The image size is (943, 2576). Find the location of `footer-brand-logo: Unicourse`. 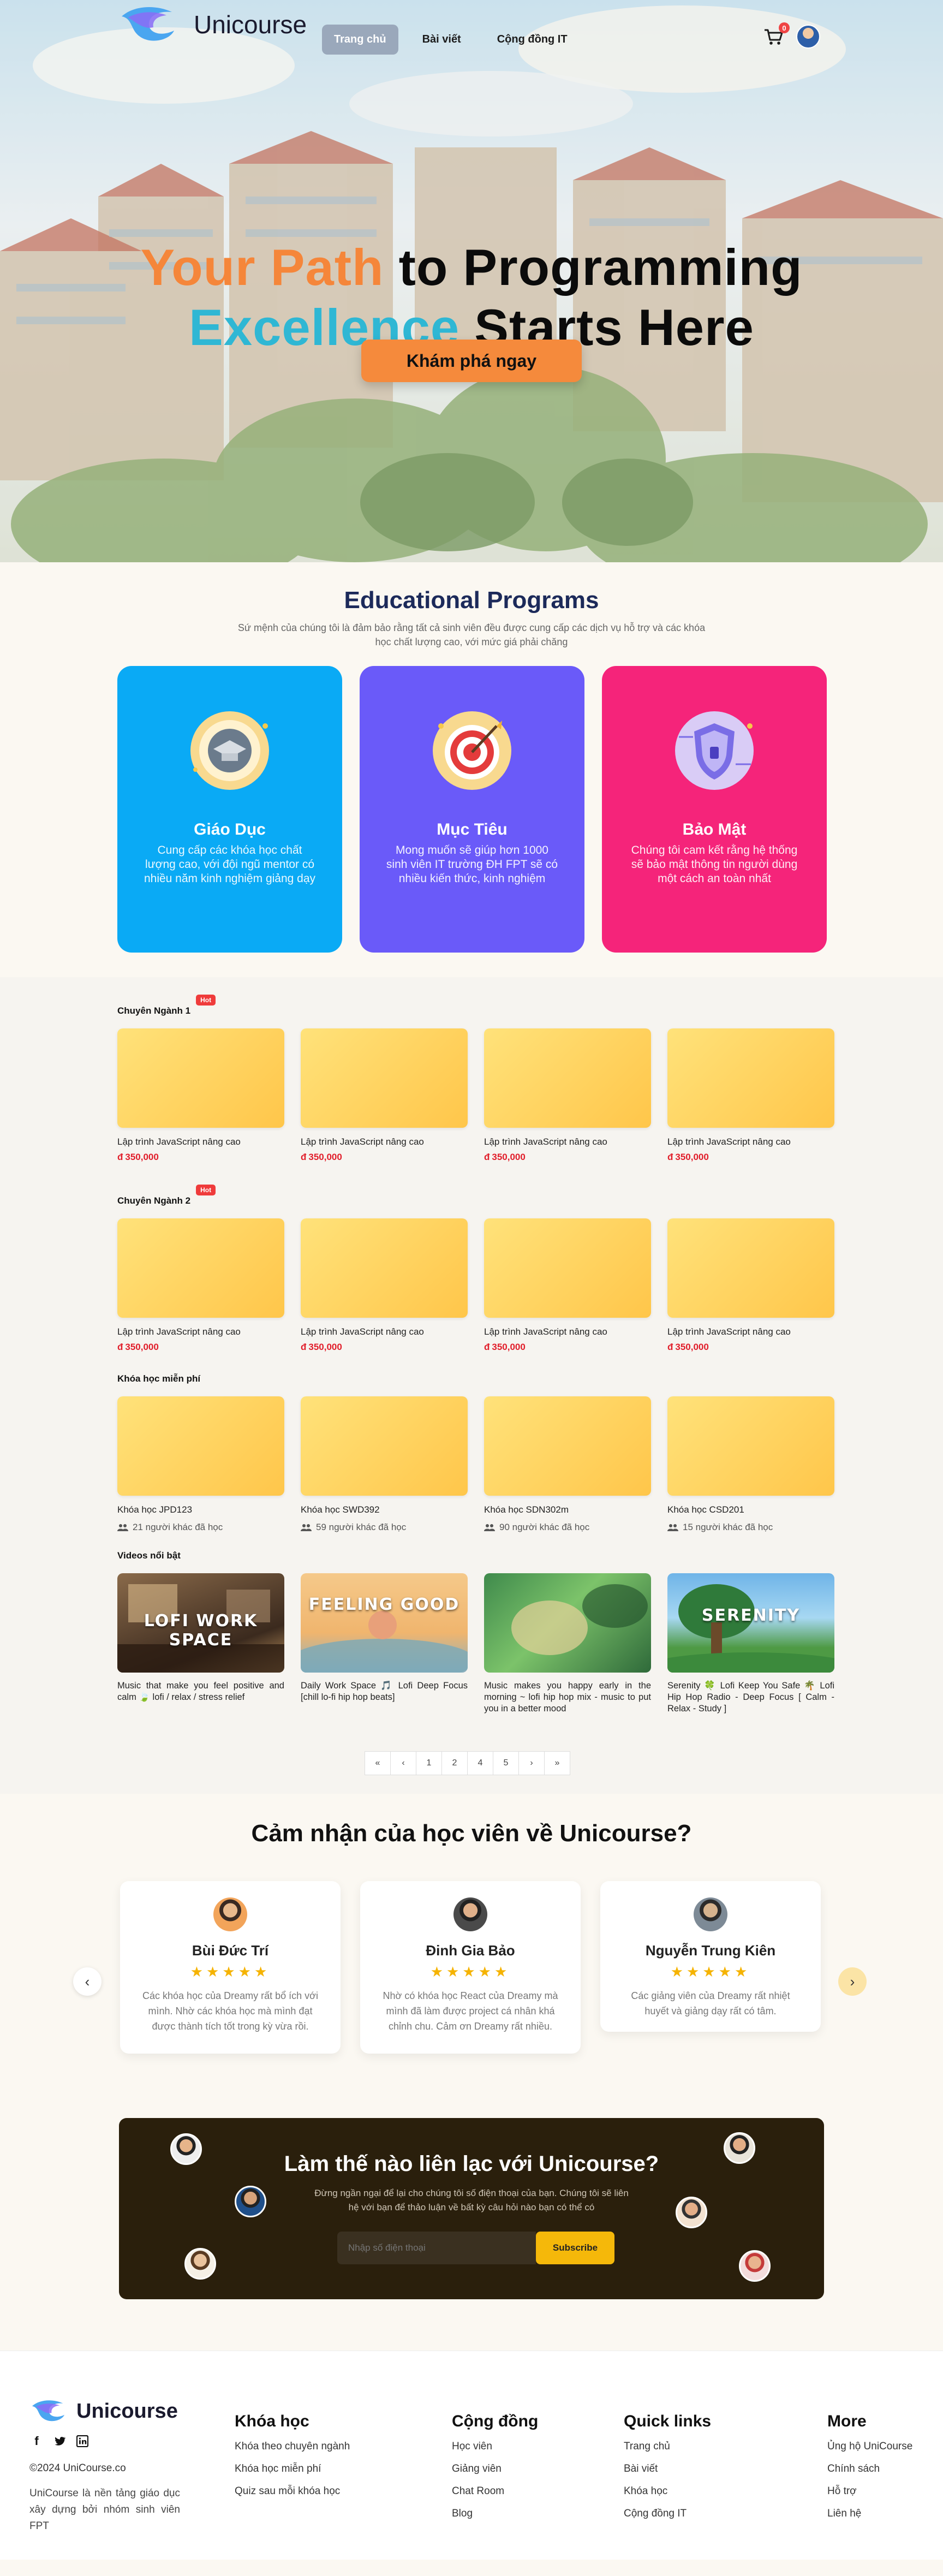

footer-brand-logo: Unicourse is located at coordinates (103, 2411).